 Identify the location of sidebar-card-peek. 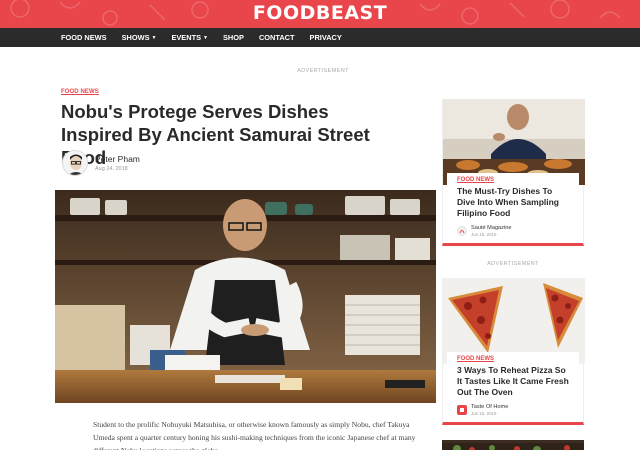
(513, 445).